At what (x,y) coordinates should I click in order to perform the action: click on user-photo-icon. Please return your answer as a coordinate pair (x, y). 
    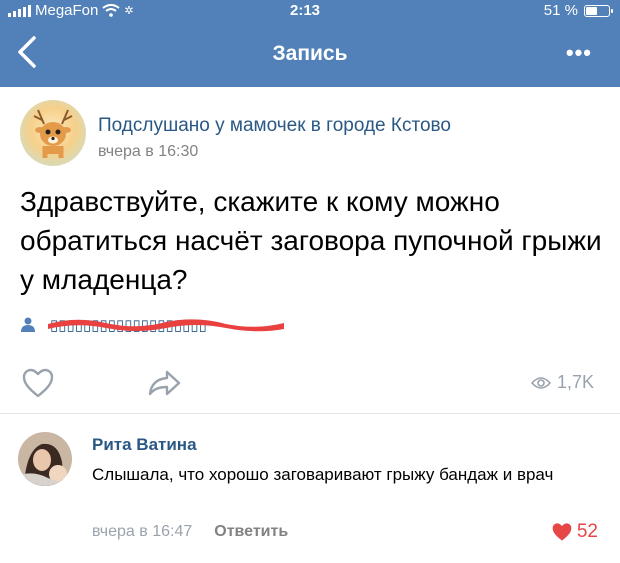
    Looking at the image, I should click on (45, 459).